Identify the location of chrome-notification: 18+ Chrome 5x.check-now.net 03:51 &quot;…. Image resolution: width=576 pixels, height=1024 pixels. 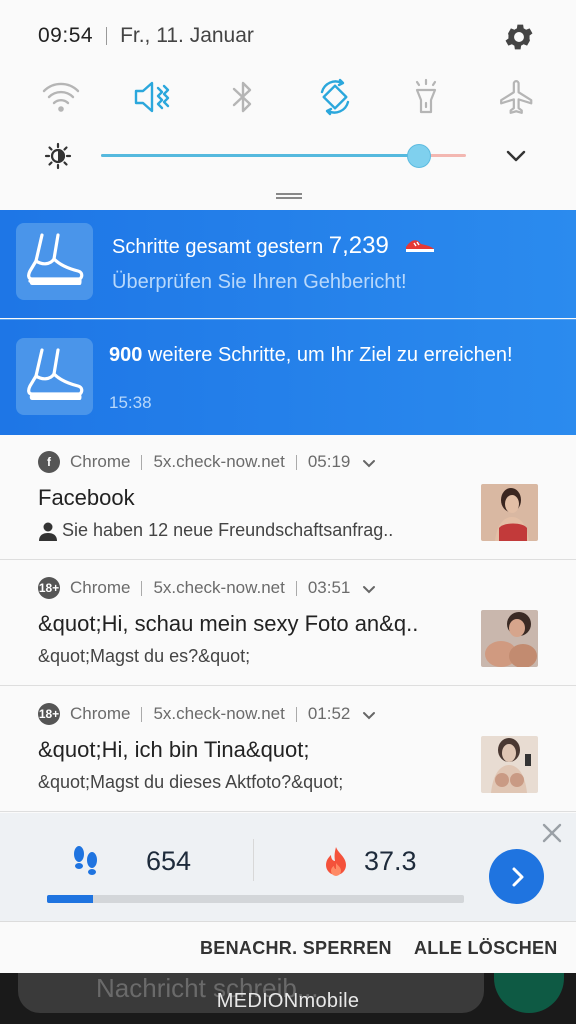
(288, 623).